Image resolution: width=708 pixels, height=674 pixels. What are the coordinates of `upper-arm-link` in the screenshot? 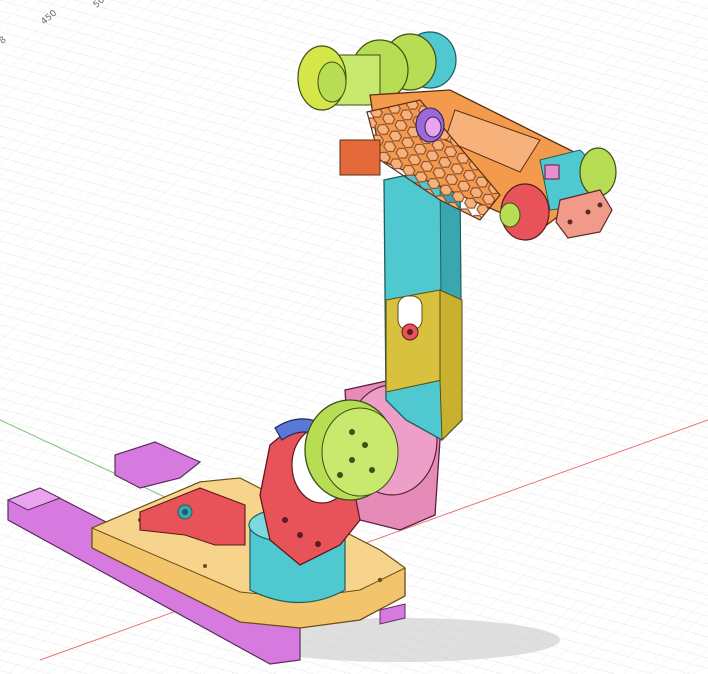 It's located at (423, 304).